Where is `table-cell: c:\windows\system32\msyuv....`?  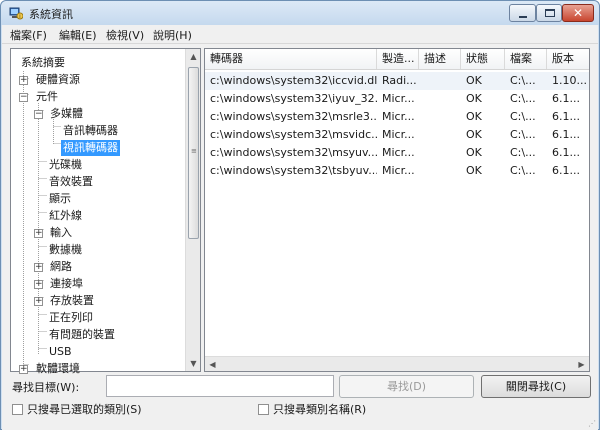
table-cell: c:\windows\system32\msyuv.... is located at coordinates (293, 152).